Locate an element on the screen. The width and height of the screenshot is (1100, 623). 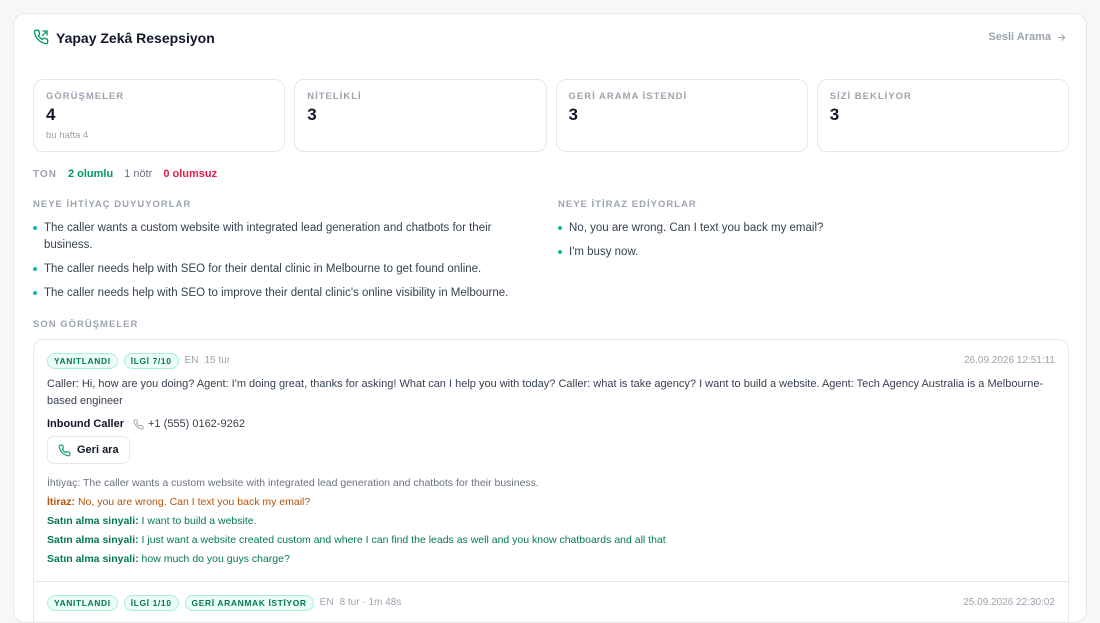
stat-label: SİZİ BEKLİYOR is located at coordinates (870, 96).